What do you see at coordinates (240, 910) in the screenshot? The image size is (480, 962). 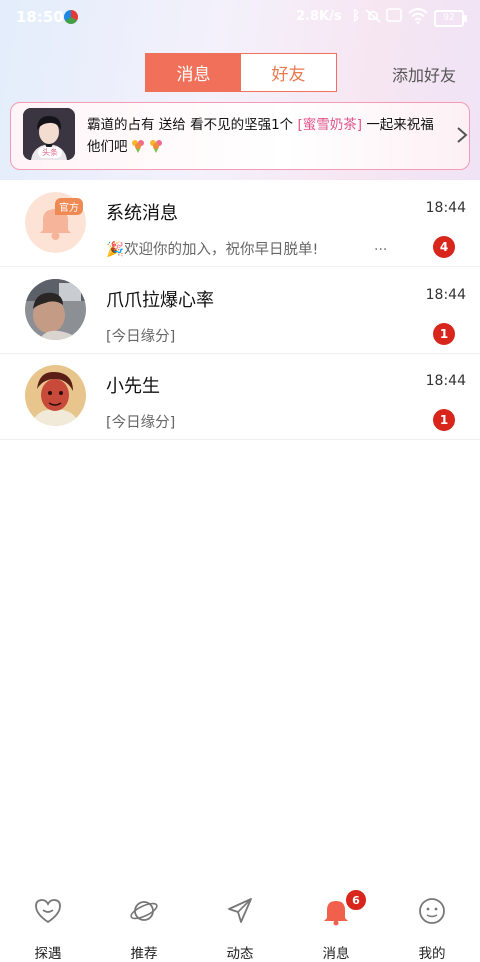 I see `send-icon` at bounding box center [240, 910].